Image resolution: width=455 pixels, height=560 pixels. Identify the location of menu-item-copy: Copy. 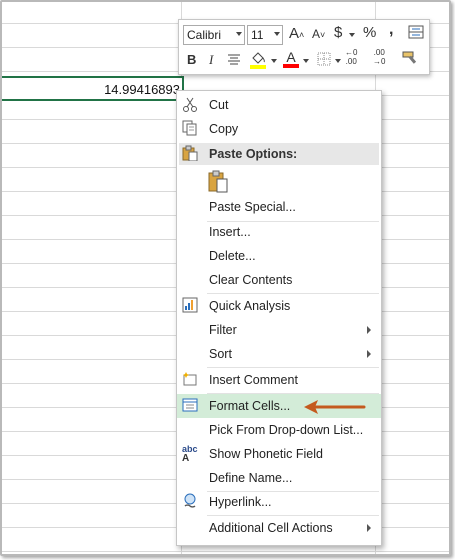
(279, 129).